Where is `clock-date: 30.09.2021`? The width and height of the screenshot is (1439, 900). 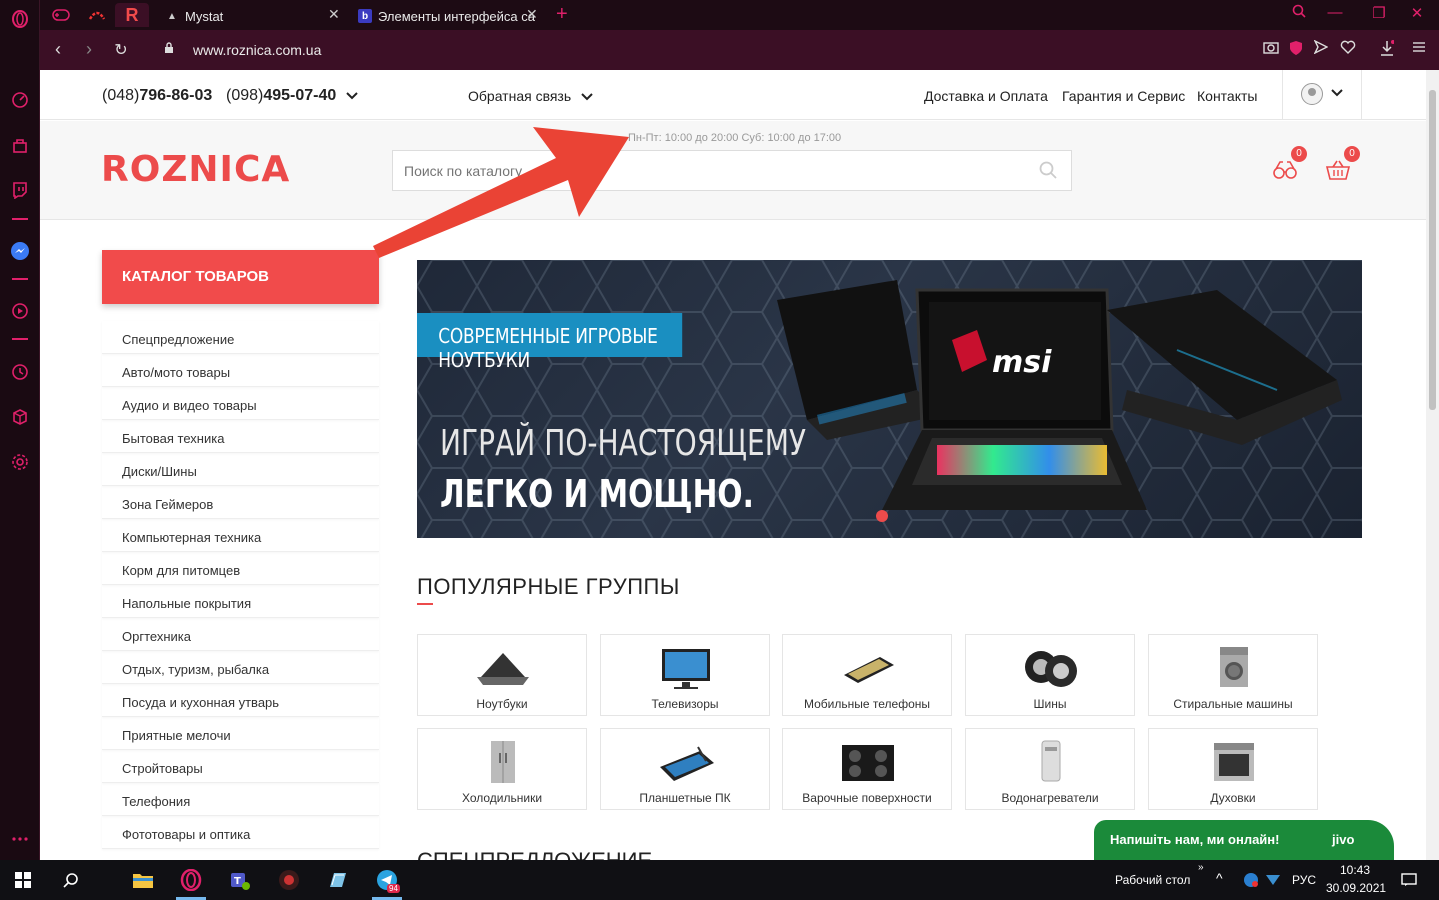 clock-date: 30.09.2021 is located at coordinates (1356, 888).